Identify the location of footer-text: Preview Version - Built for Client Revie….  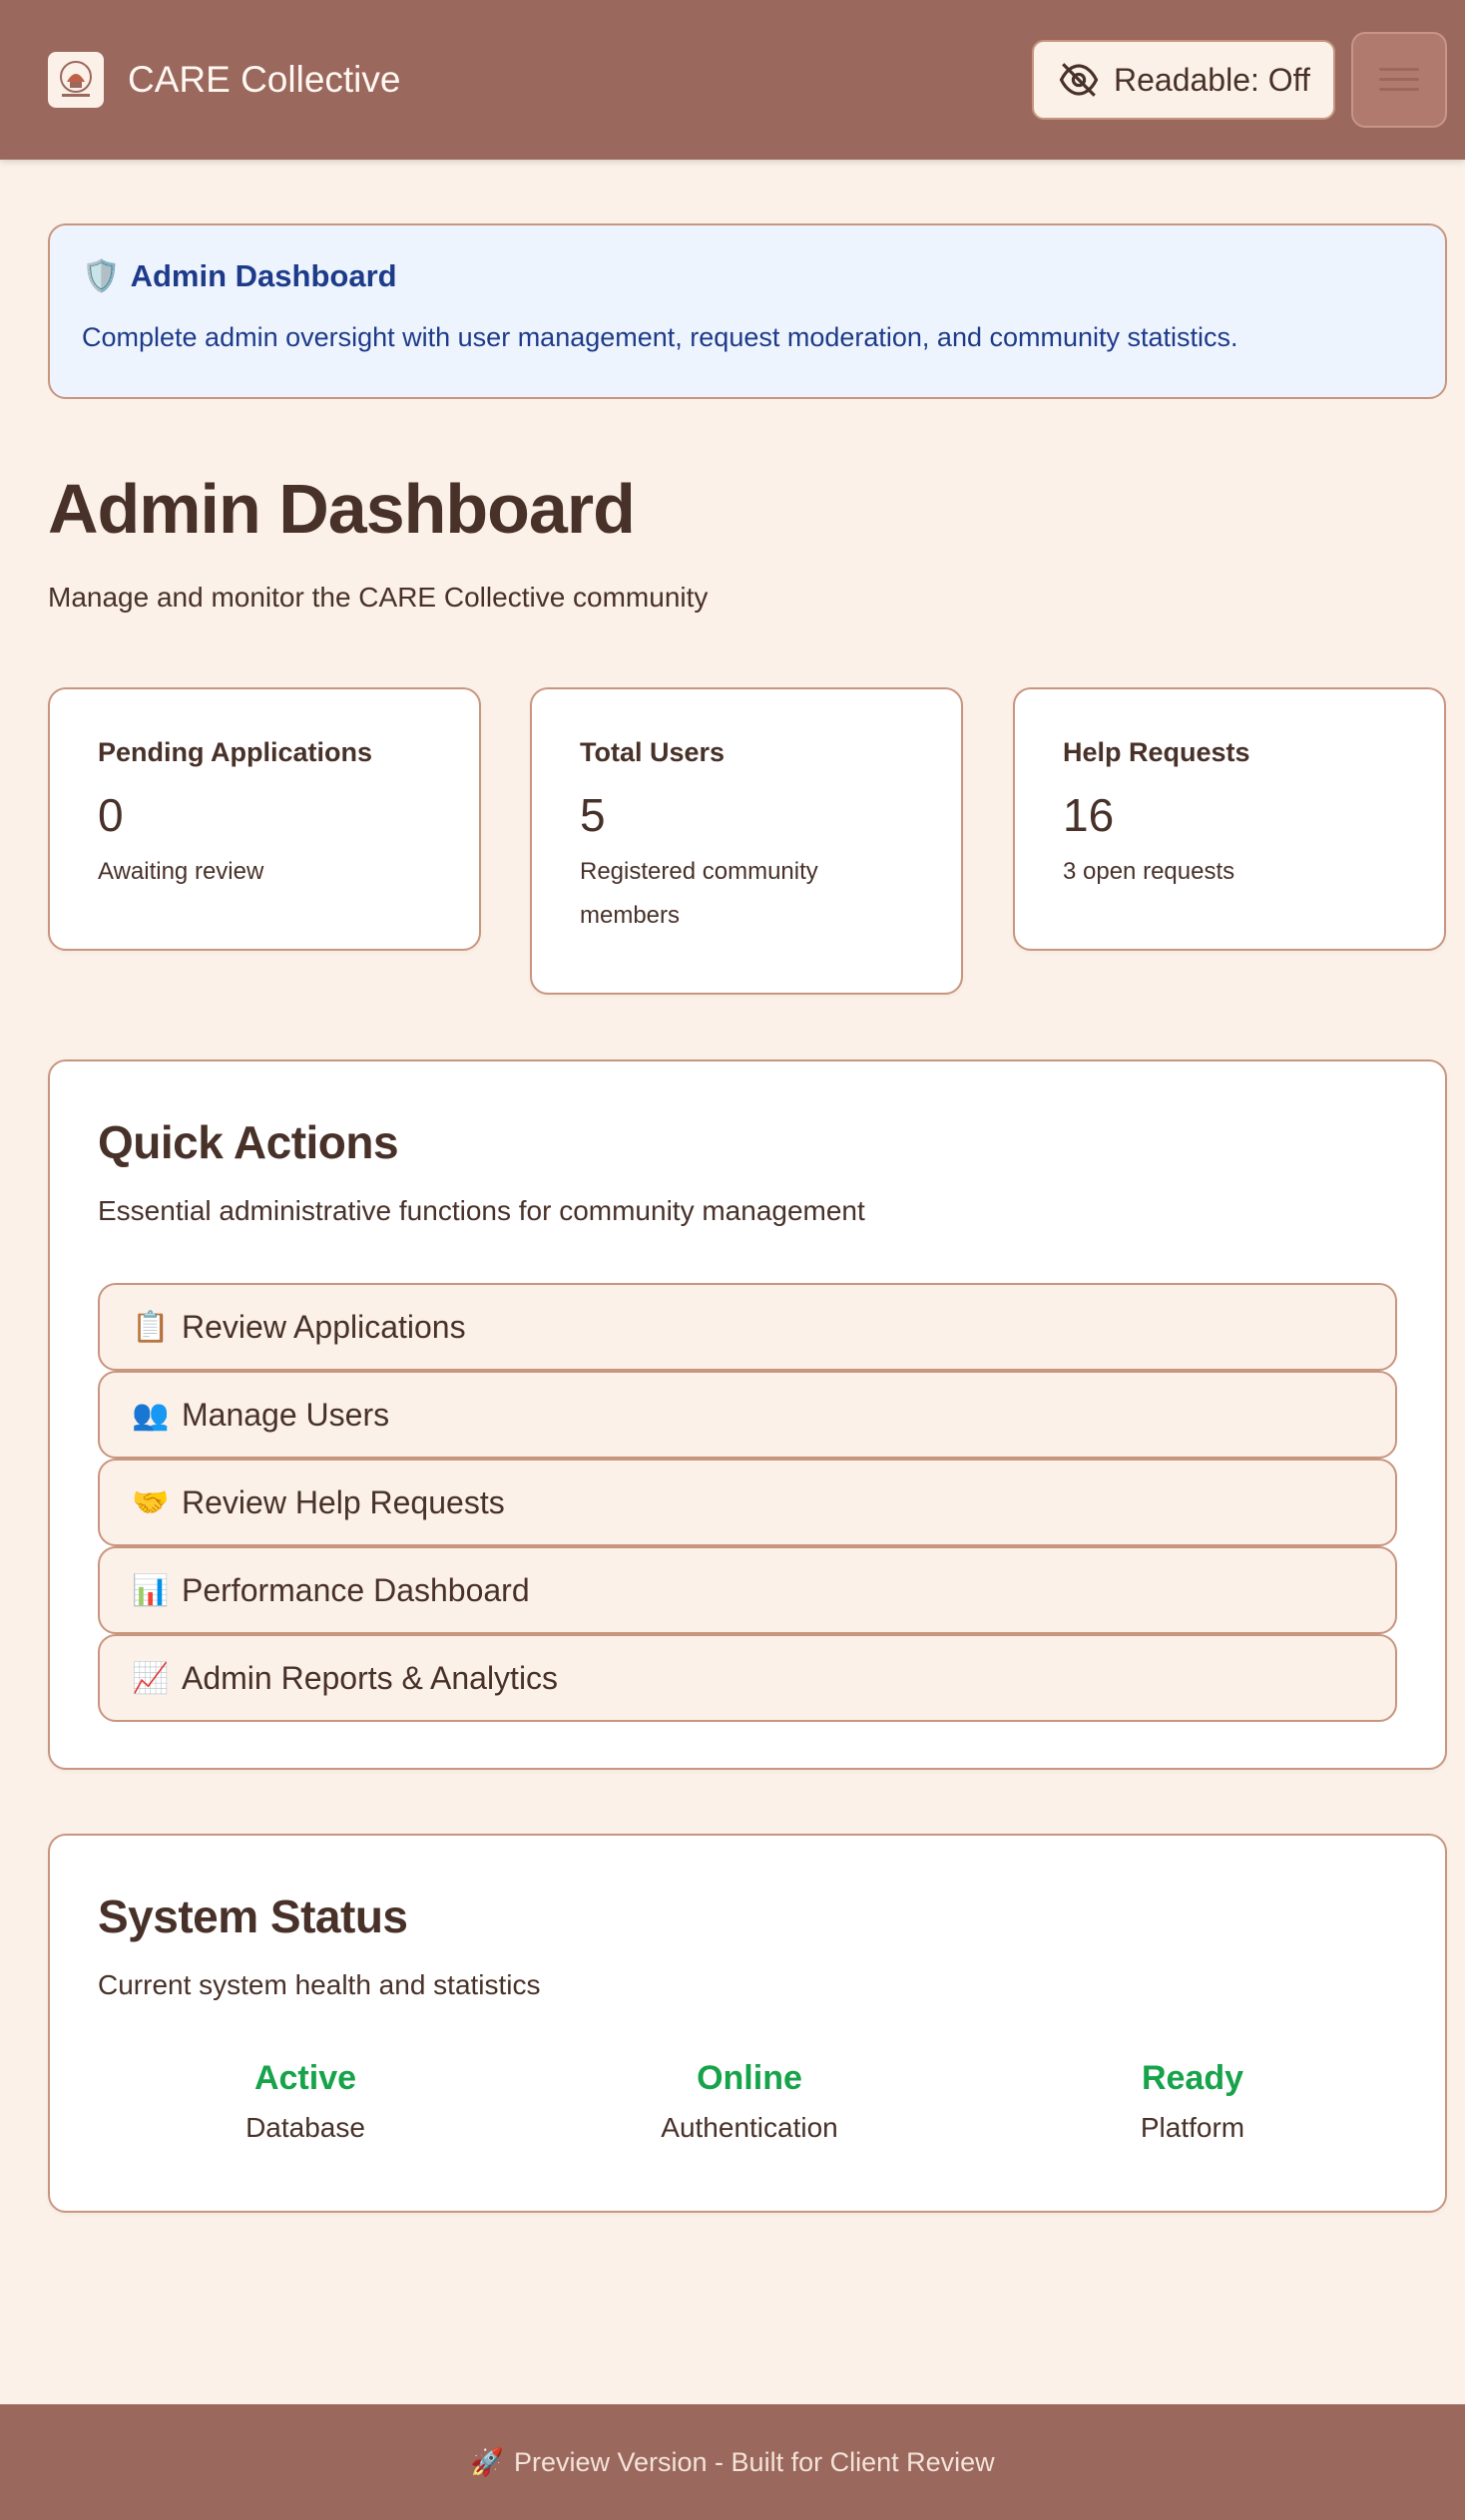
(754, 2461).